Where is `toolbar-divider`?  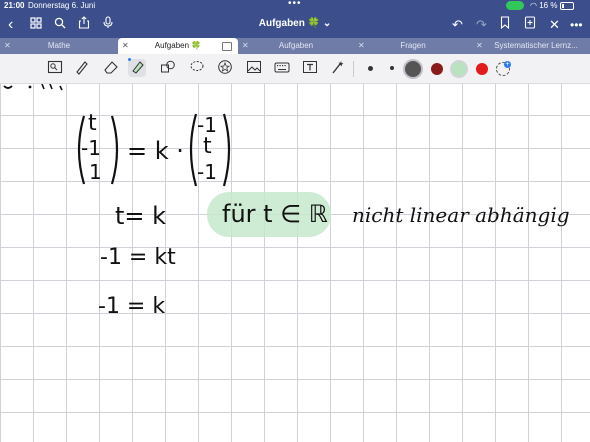
toolbar-divider is located at coordinates (353, 69).